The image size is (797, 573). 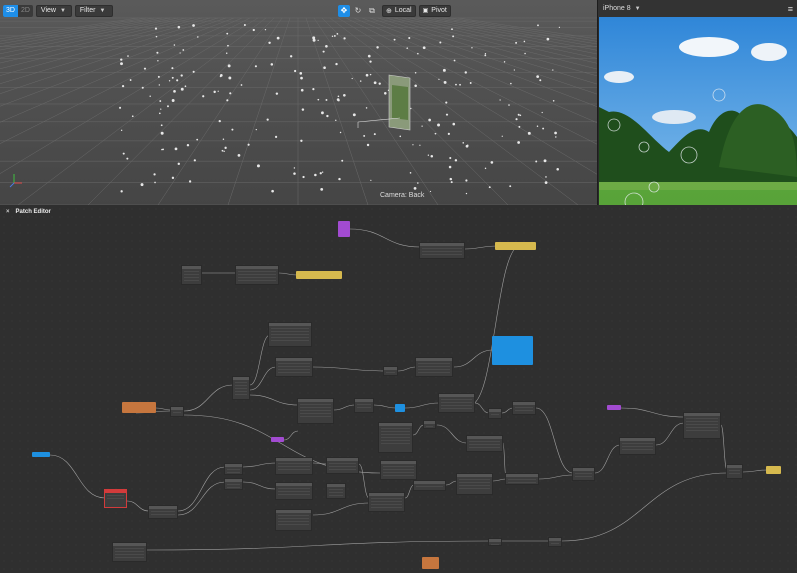 I want to click on axis-gizmo, so click(x=15, y=181).